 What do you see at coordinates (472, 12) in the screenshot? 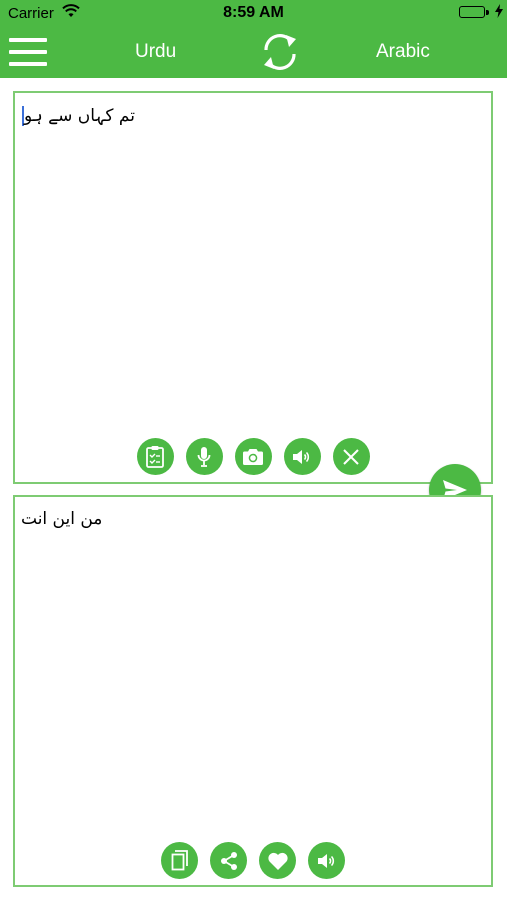
I see `battery-icon` at bounding box center [472, 12].